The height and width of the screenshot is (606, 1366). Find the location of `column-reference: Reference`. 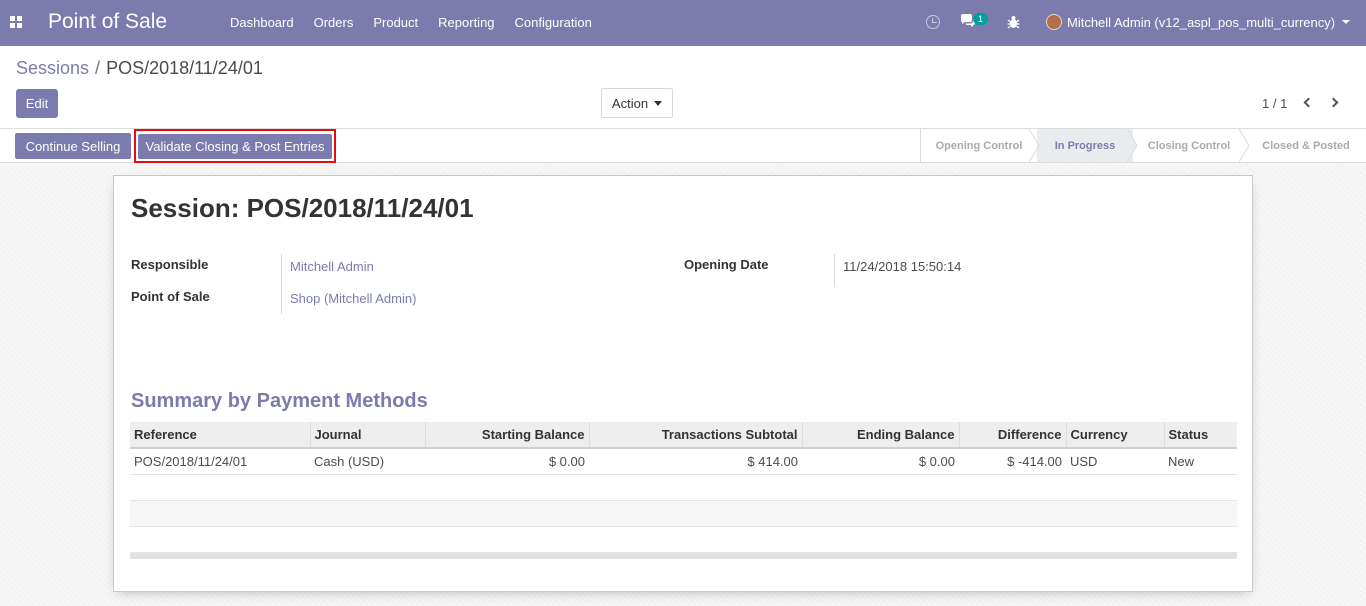

column-reference: Reference is located at coordinates (220, 435).